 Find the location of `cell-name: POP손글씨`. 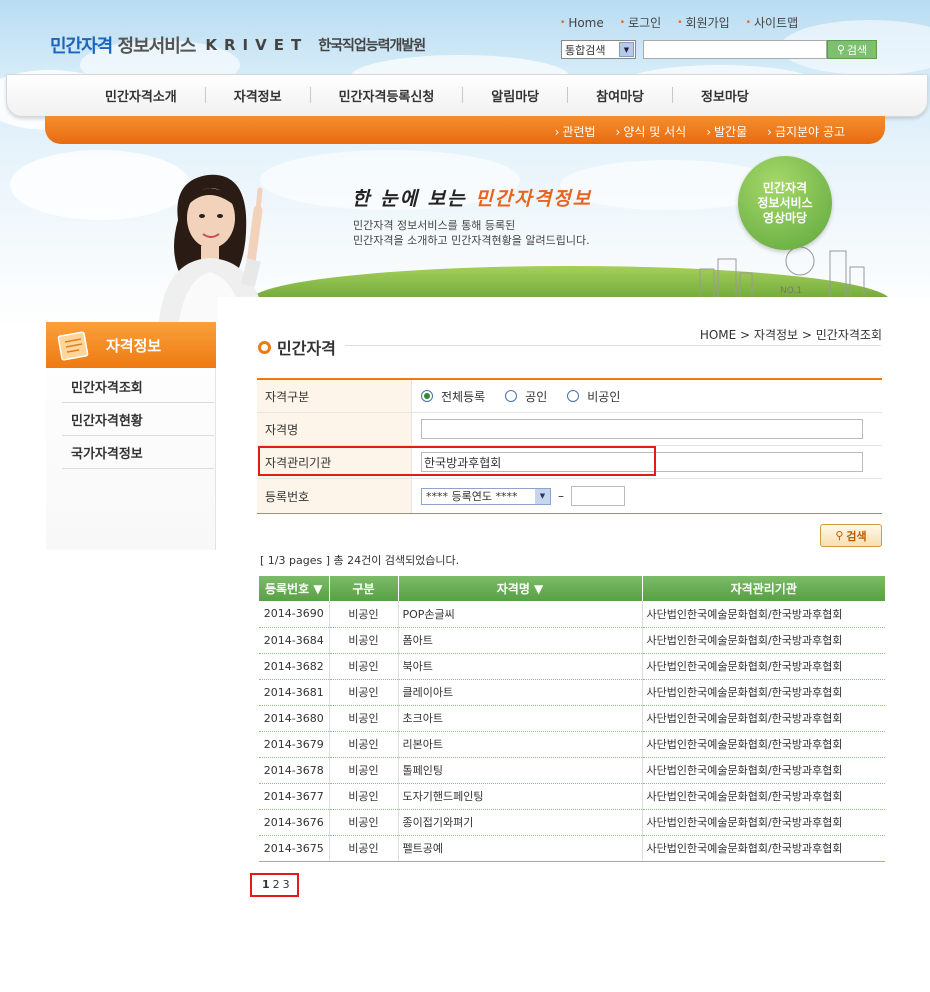

cell-name: POP손글씨 is located at coordinates (520, 614).